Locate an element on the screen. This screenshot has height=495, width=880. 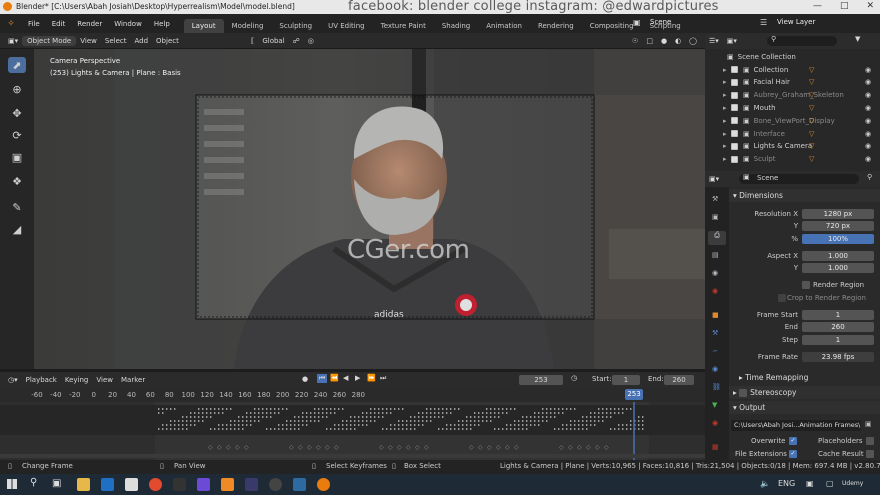
time-remapping-section: ▸ Time Remapping is located at coordinates (804, 377).